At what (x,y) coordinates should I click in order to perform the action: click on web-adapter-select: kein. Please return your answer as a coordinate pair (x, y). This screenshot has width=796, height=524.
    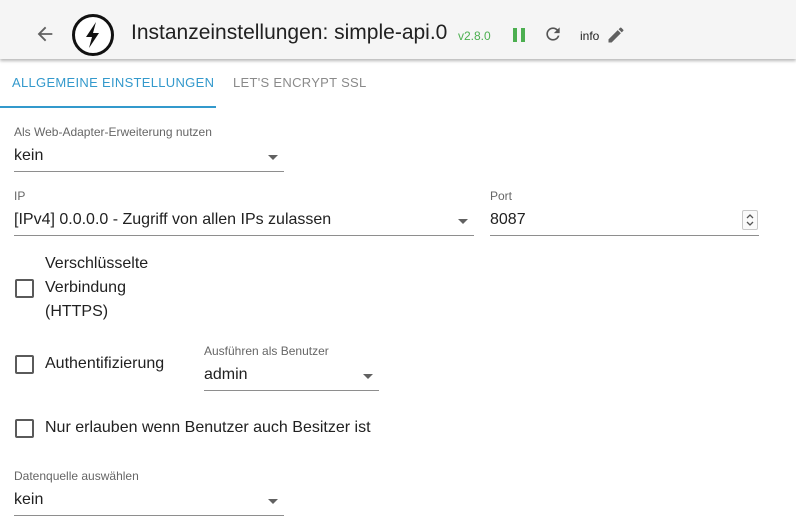
    Looking at the image, I should click on (149, 158).